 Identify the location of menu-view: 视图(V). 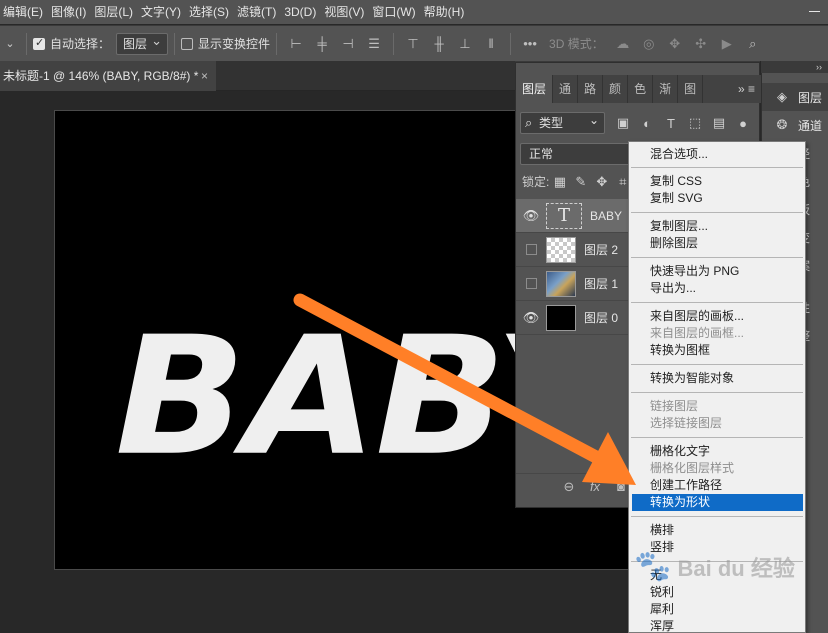
(344, 12).